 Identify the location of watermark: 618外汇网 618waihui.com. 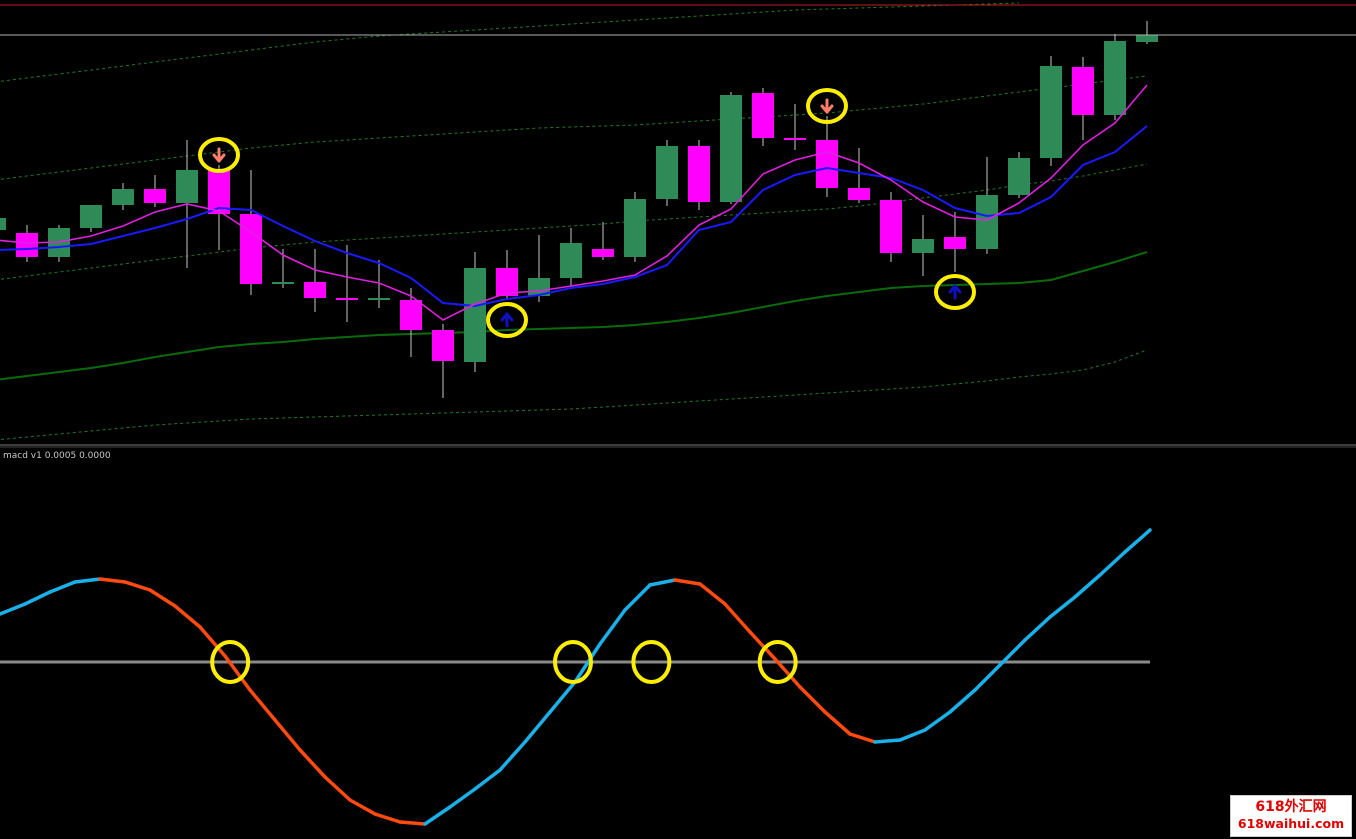
(1291, 816).